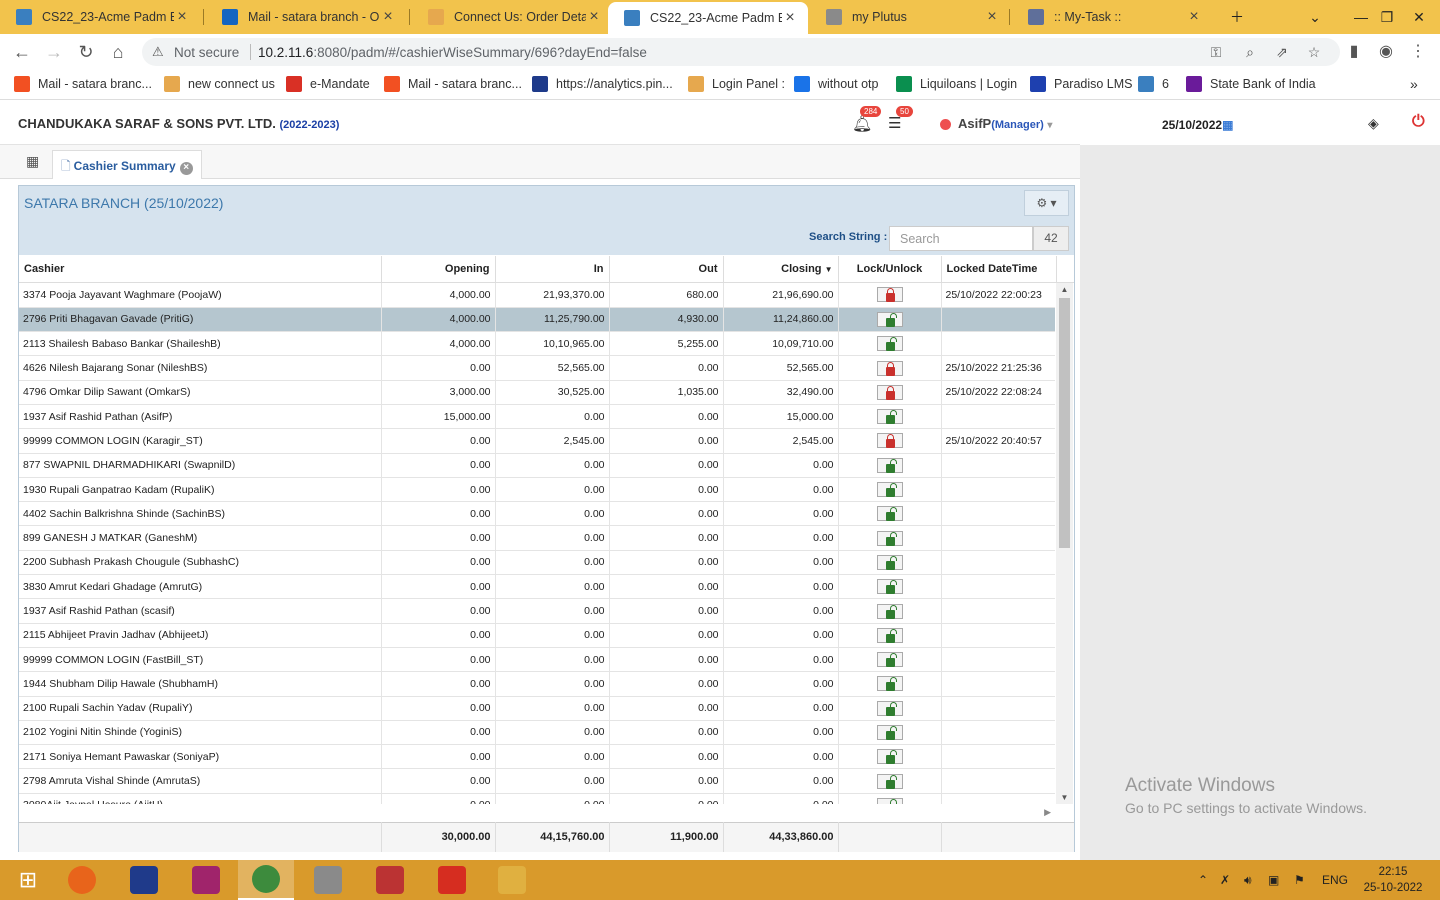 The image size is (1440, 900). I want to click on scroll-thumb, so click(1064, 423).